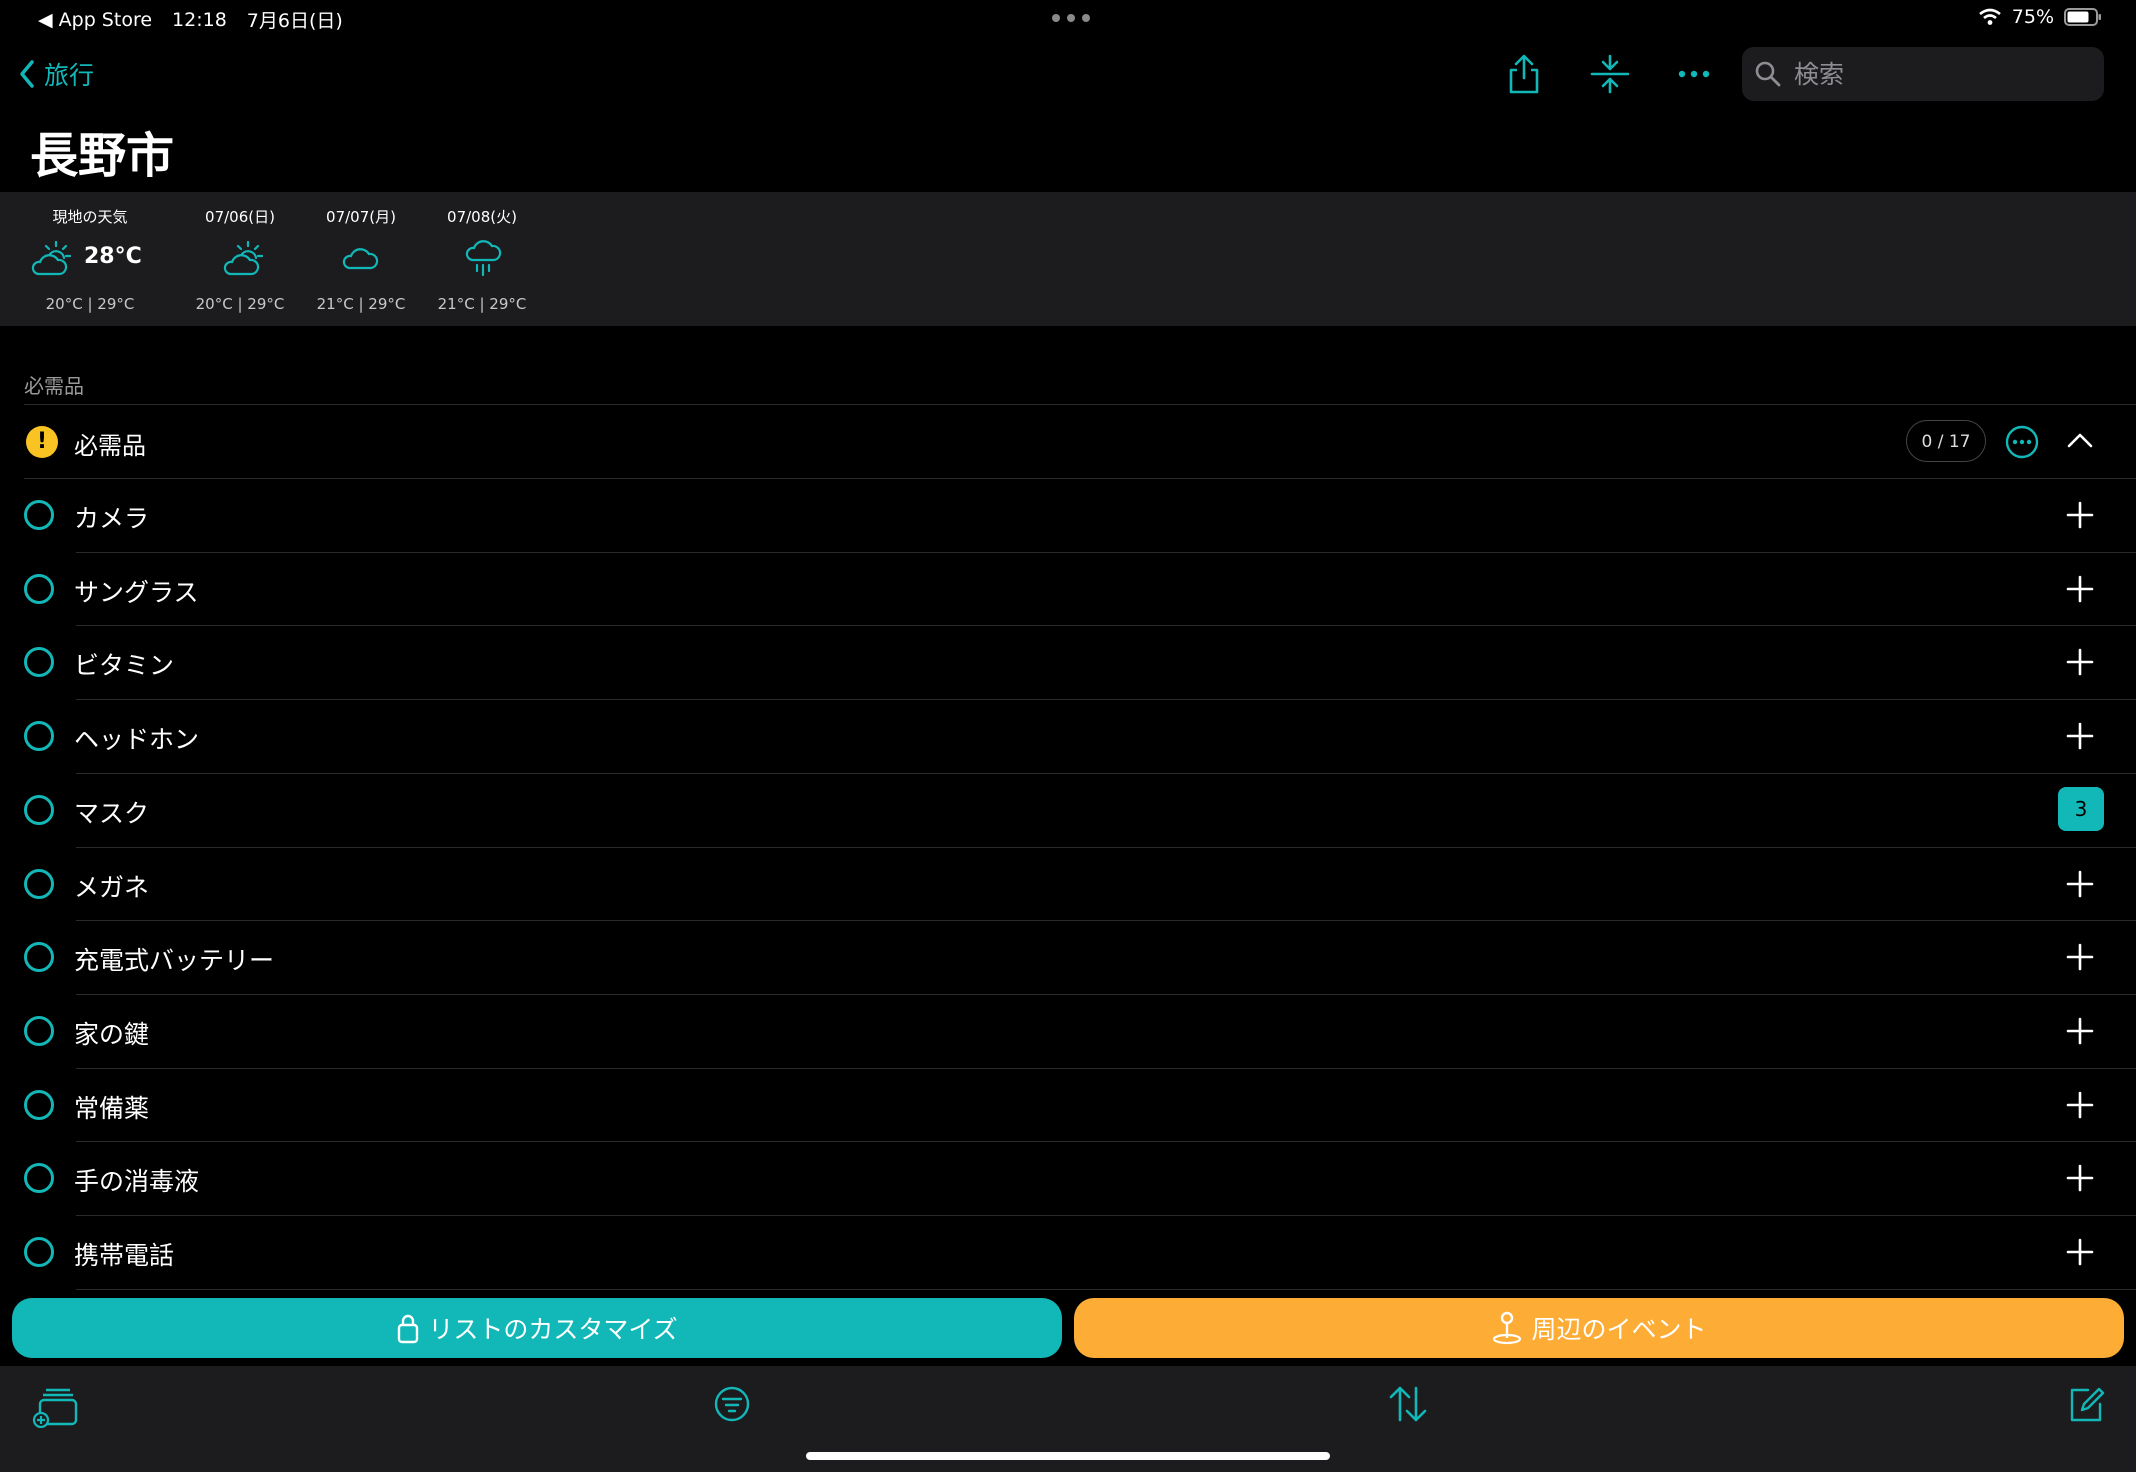  I want to click on group-more-button, so click(2022, 442).